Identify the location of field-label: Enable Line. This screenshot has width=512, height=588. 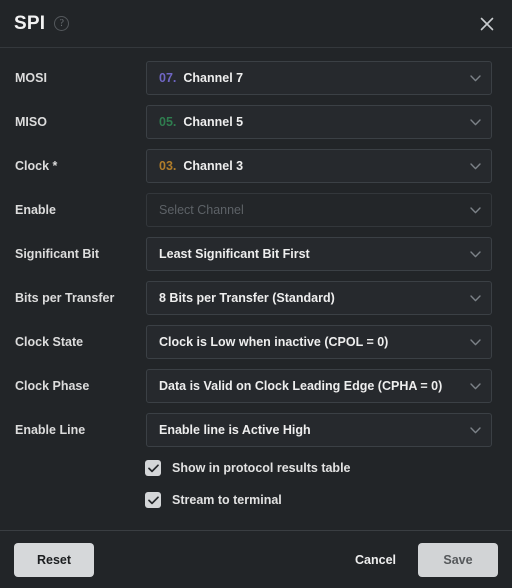
(50, 430).